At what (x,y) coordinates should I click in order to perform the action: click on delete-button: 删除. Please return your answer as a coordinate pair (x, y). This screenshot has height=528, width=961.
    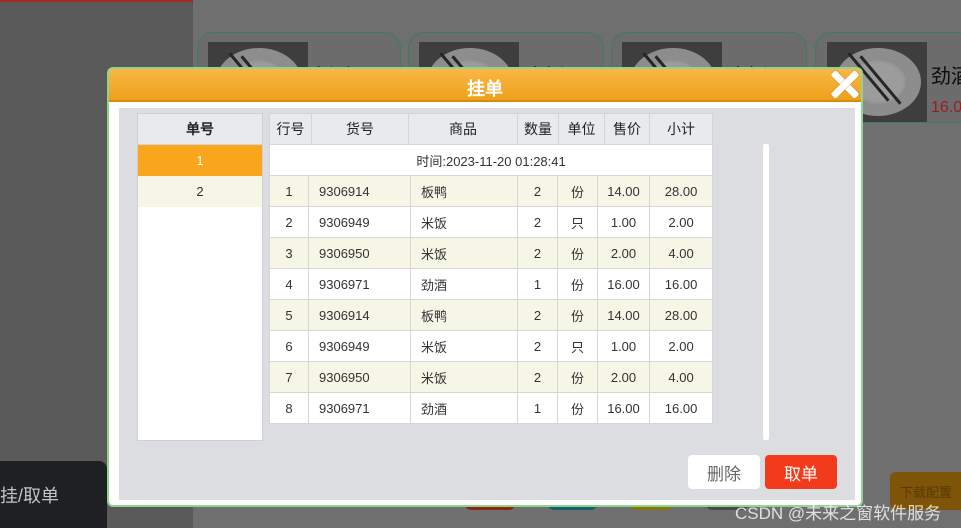
    Looking at the image, I should click on (724, 472).